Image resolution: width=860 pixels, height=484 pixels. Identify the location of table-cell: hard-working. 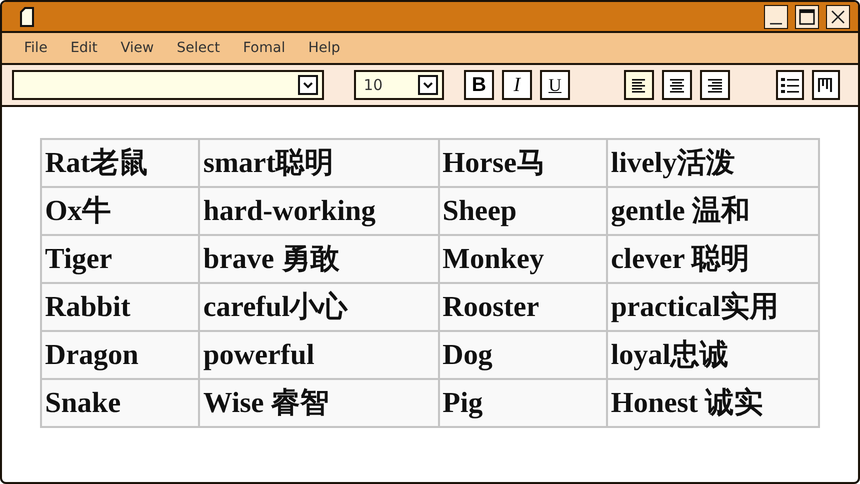
(318, 211).